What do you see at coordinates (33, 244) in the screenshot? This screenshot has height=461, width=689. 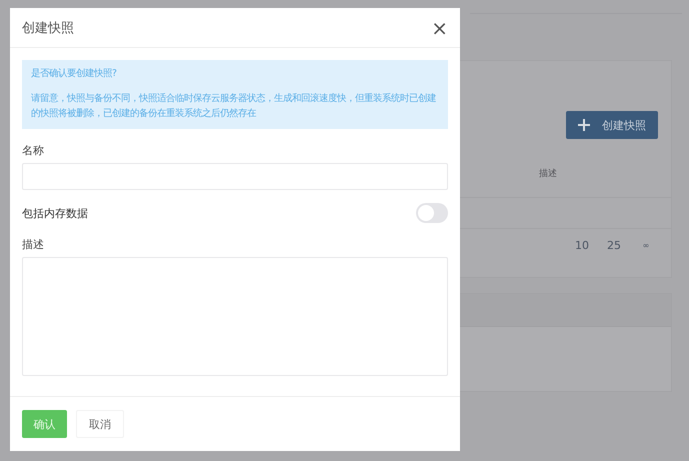 I see `field-label: 描述` at bounding box center [33, 244].